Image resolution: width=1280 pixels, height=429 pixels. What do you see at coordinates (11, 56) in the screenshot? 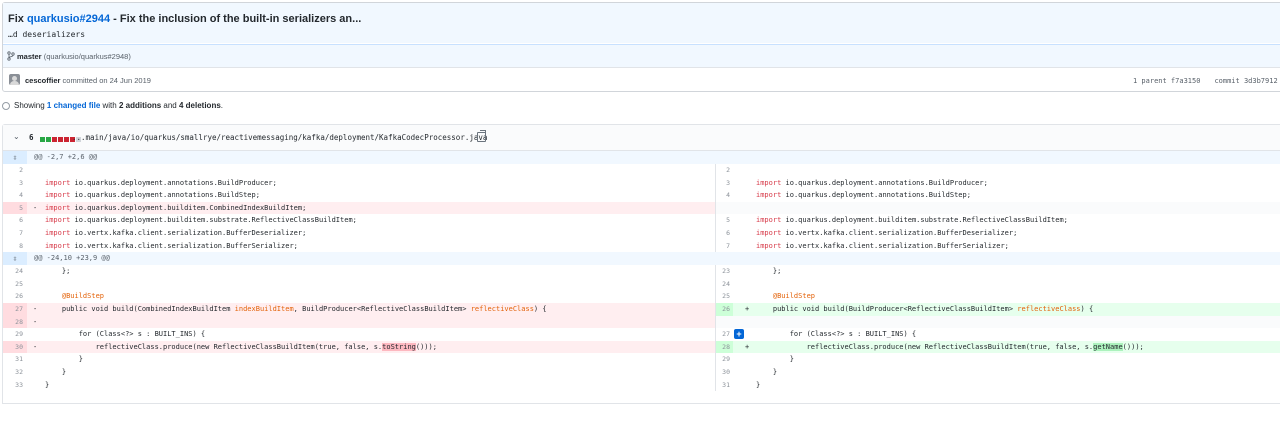
I see `git-branch-icon` at bounding box center [11, 56].